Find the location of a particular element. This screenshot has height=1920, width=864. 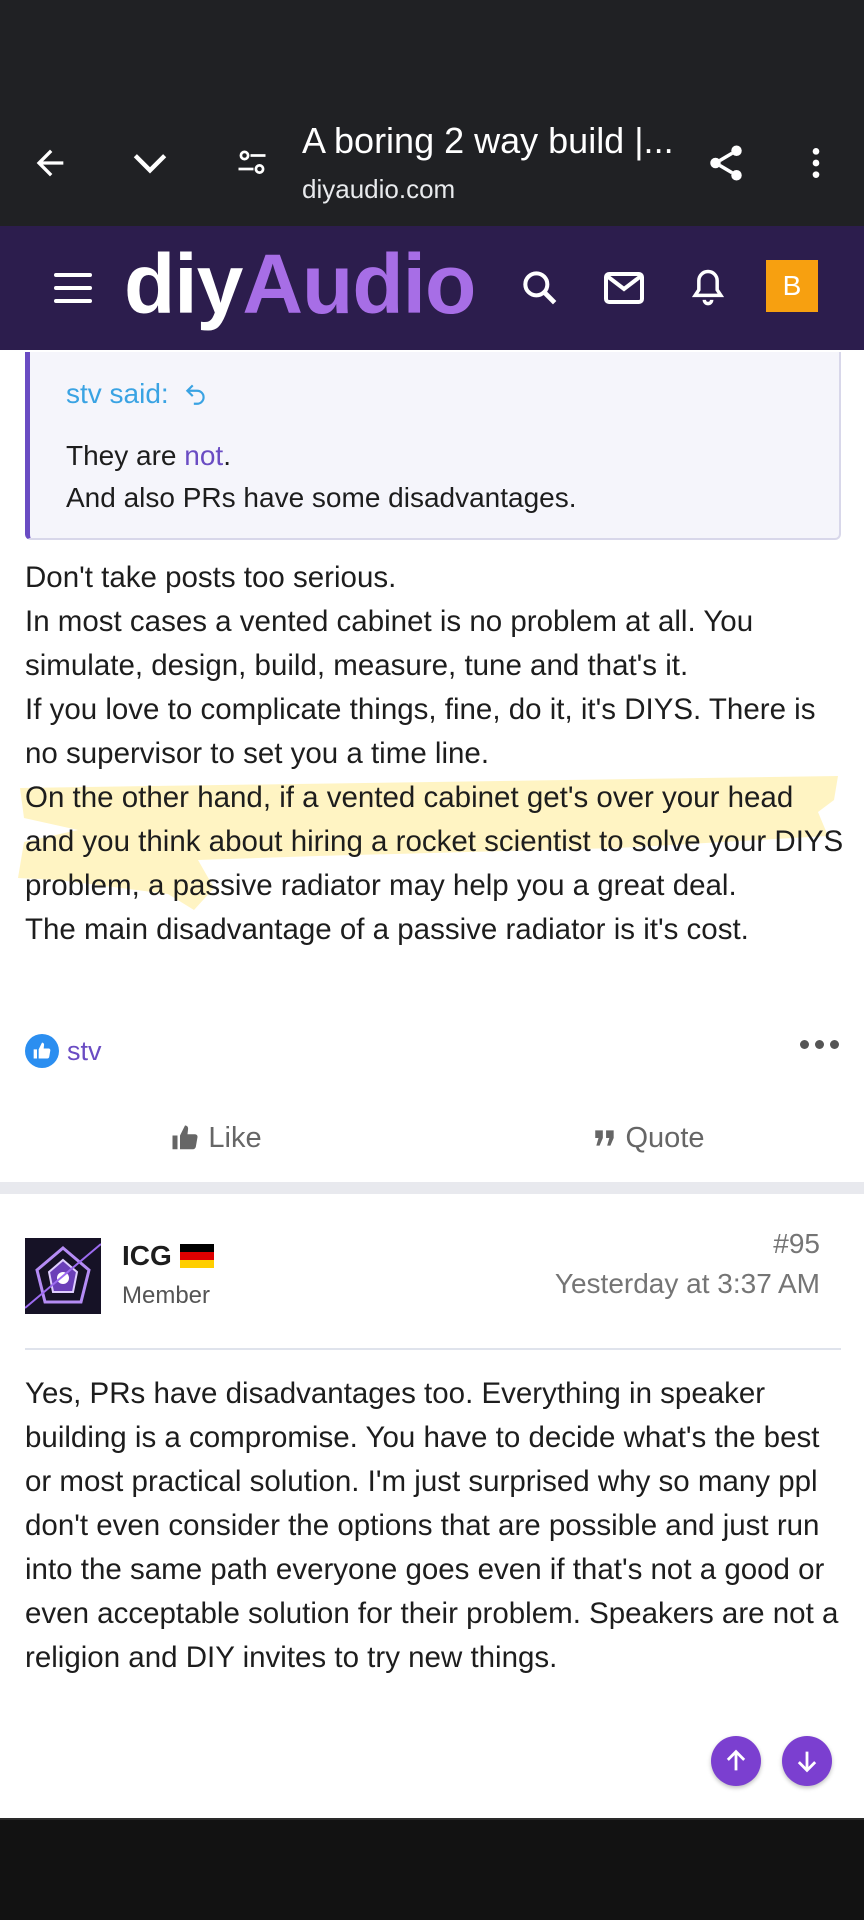

user-role: Member is located at coordinates (166, 1295).